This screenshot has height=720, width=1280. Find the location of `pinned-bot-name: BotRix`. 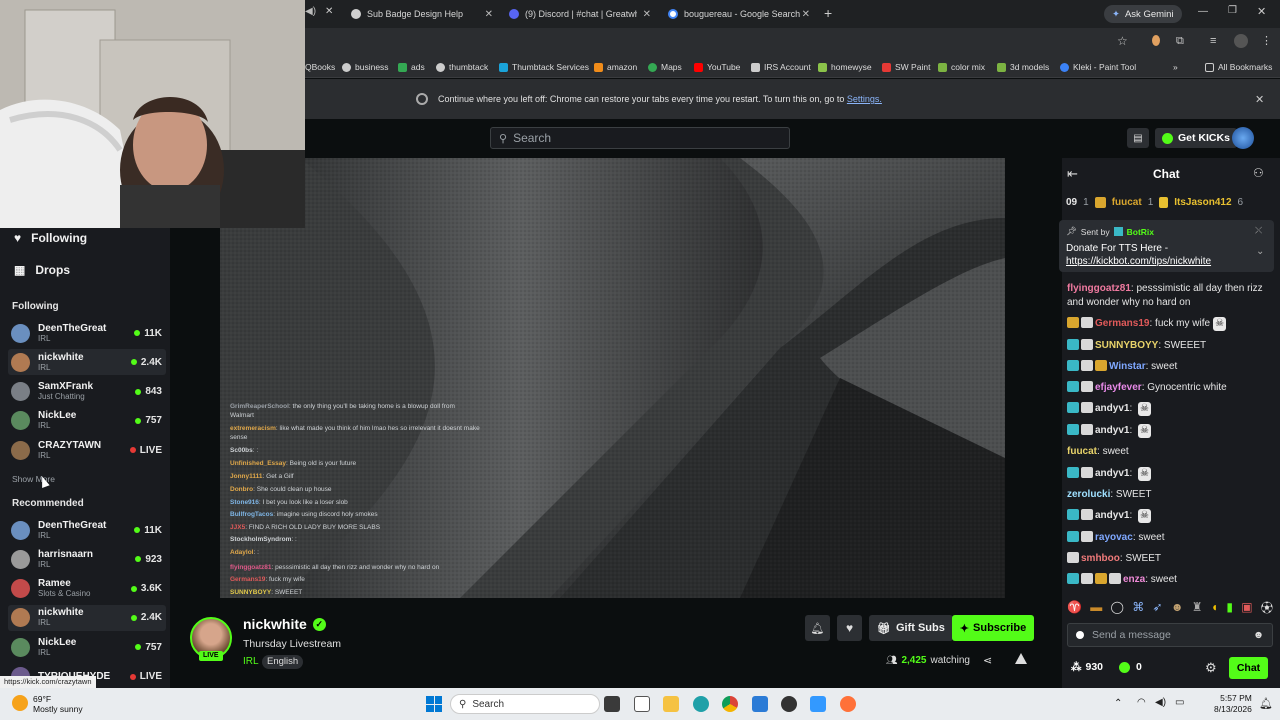

pinned-bot-name: BotRix is located at coordinates (1140, 232).